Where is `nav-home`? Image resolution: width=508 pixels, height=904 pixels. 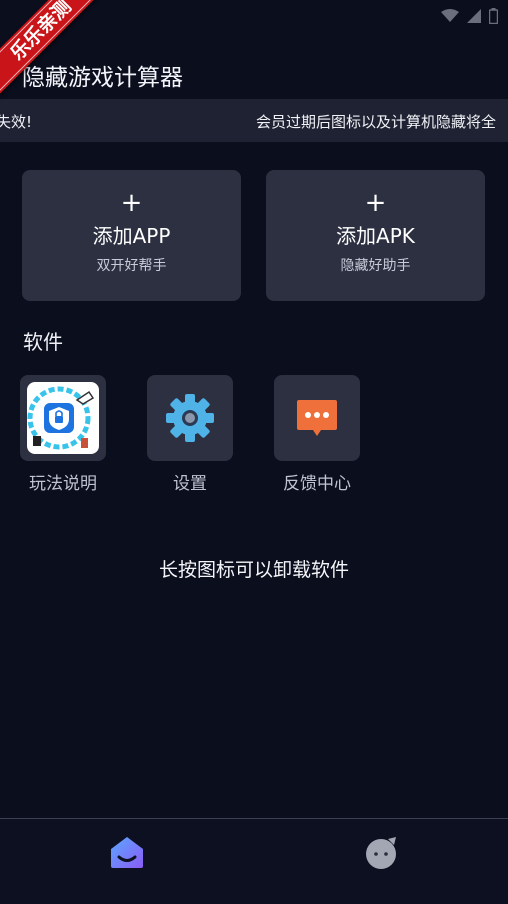 nav-home is located at coordinates (127, 853).